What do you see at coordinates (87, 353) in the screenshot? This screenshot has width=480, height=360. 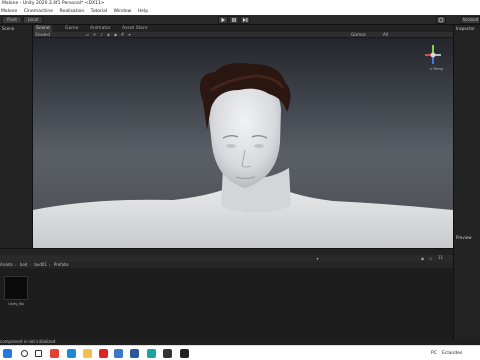 I see `file-explorer-icon` at bounding box center [87, 353].